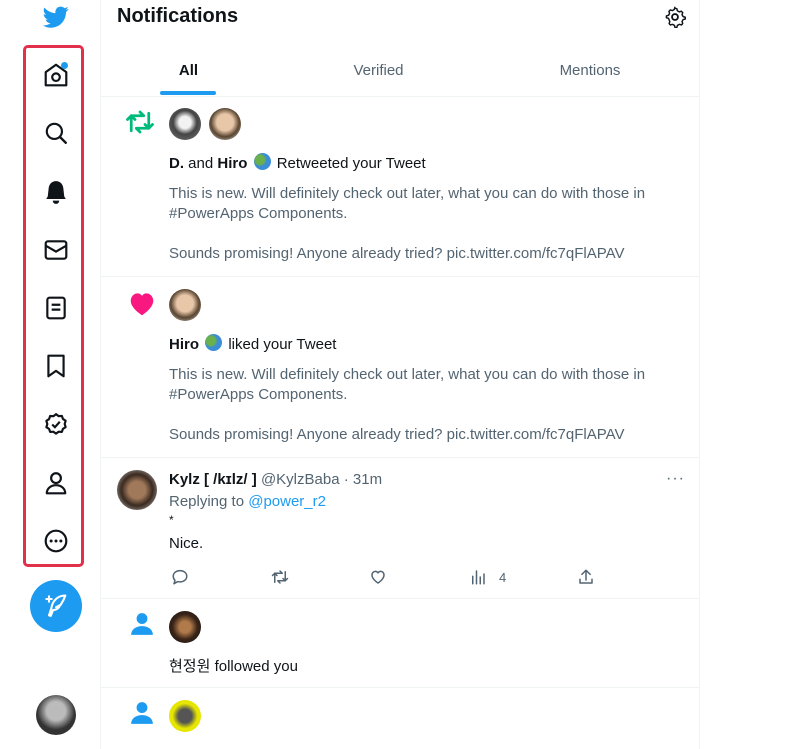 The height and width of the screenshot is (749, 807). Describe the element at coordinates (478, 577) in the screenshot. I see `analytics-icon` at that location.